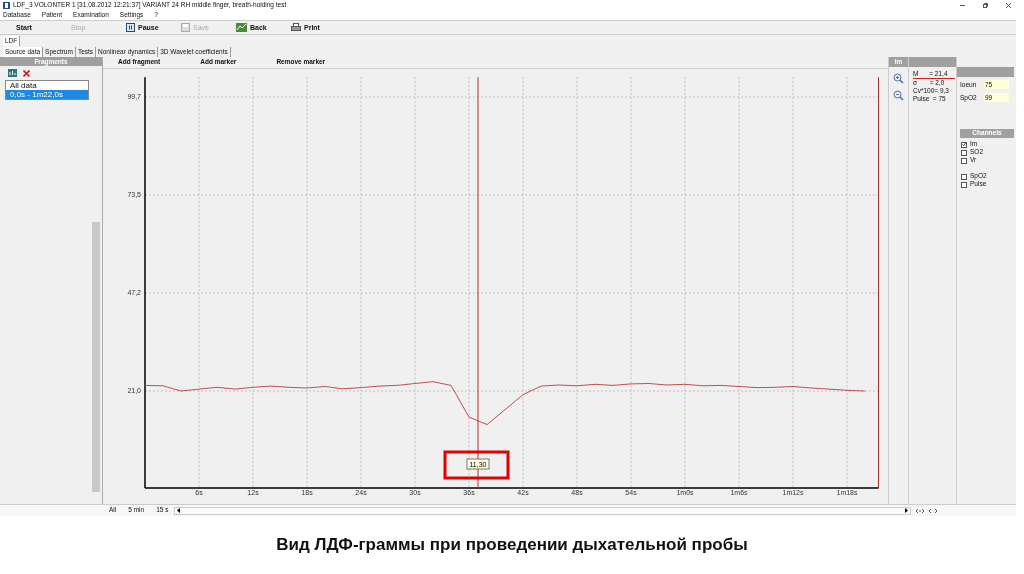 The height and width of the screenshot is (574, 1024). I want to click on restore-icon, so click(985, 5).